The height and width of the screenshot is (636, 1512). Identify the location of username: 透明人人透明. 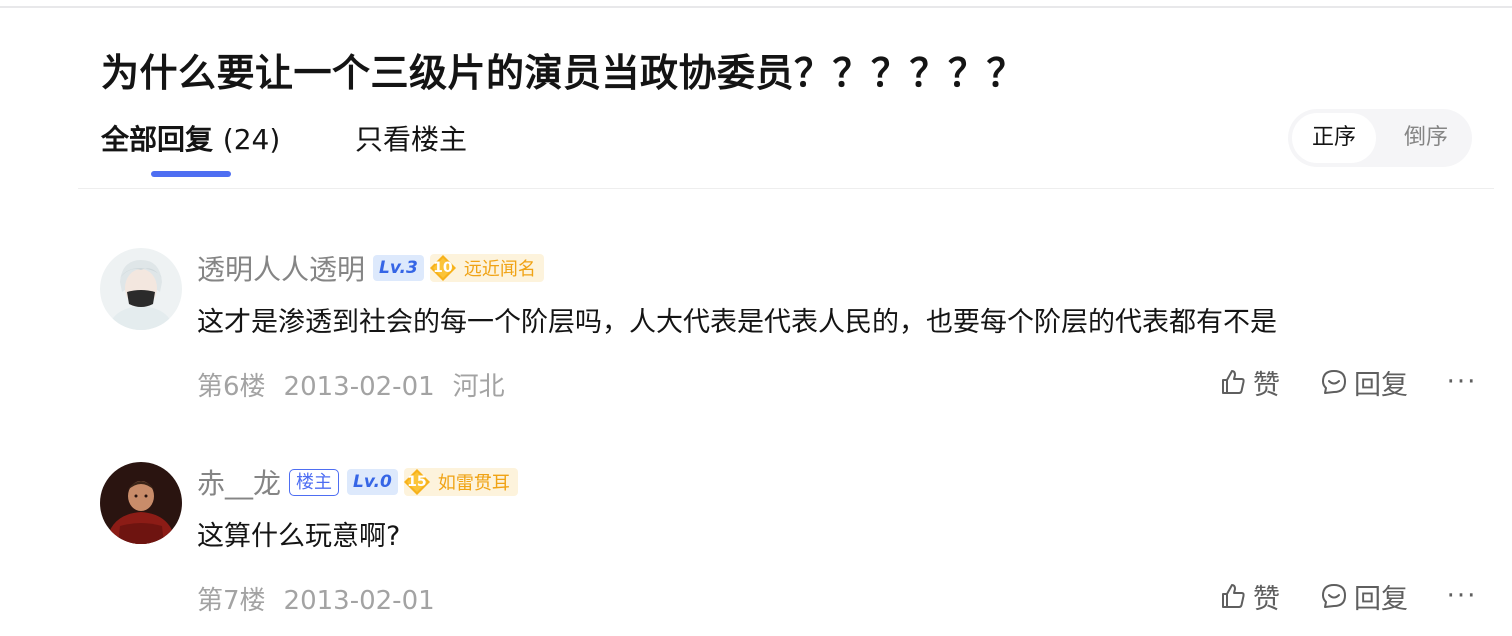
(281, 268).